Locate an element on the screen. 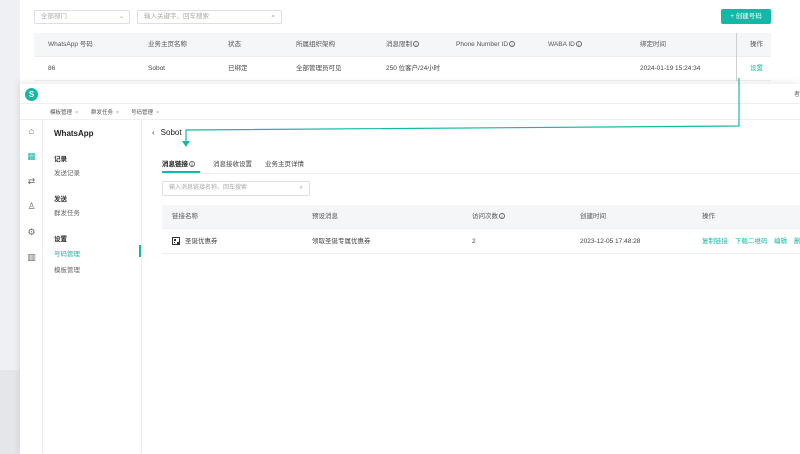  tab-number-mgmt: 号码管理 × is located at coordinates (145, 112).